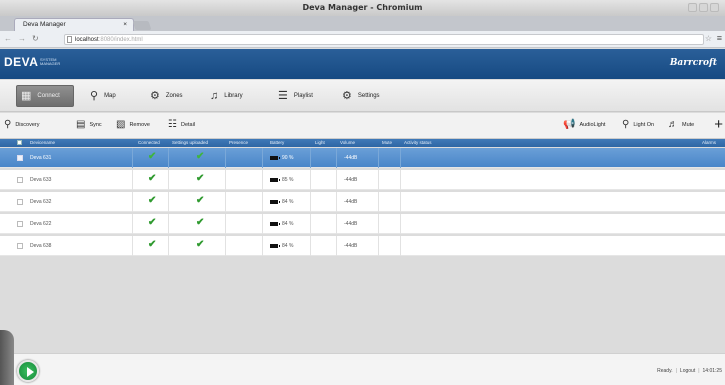  Describe the element at coordinates (288, 158) in the screenshot. I see `battery-level: 90 %` at that location.